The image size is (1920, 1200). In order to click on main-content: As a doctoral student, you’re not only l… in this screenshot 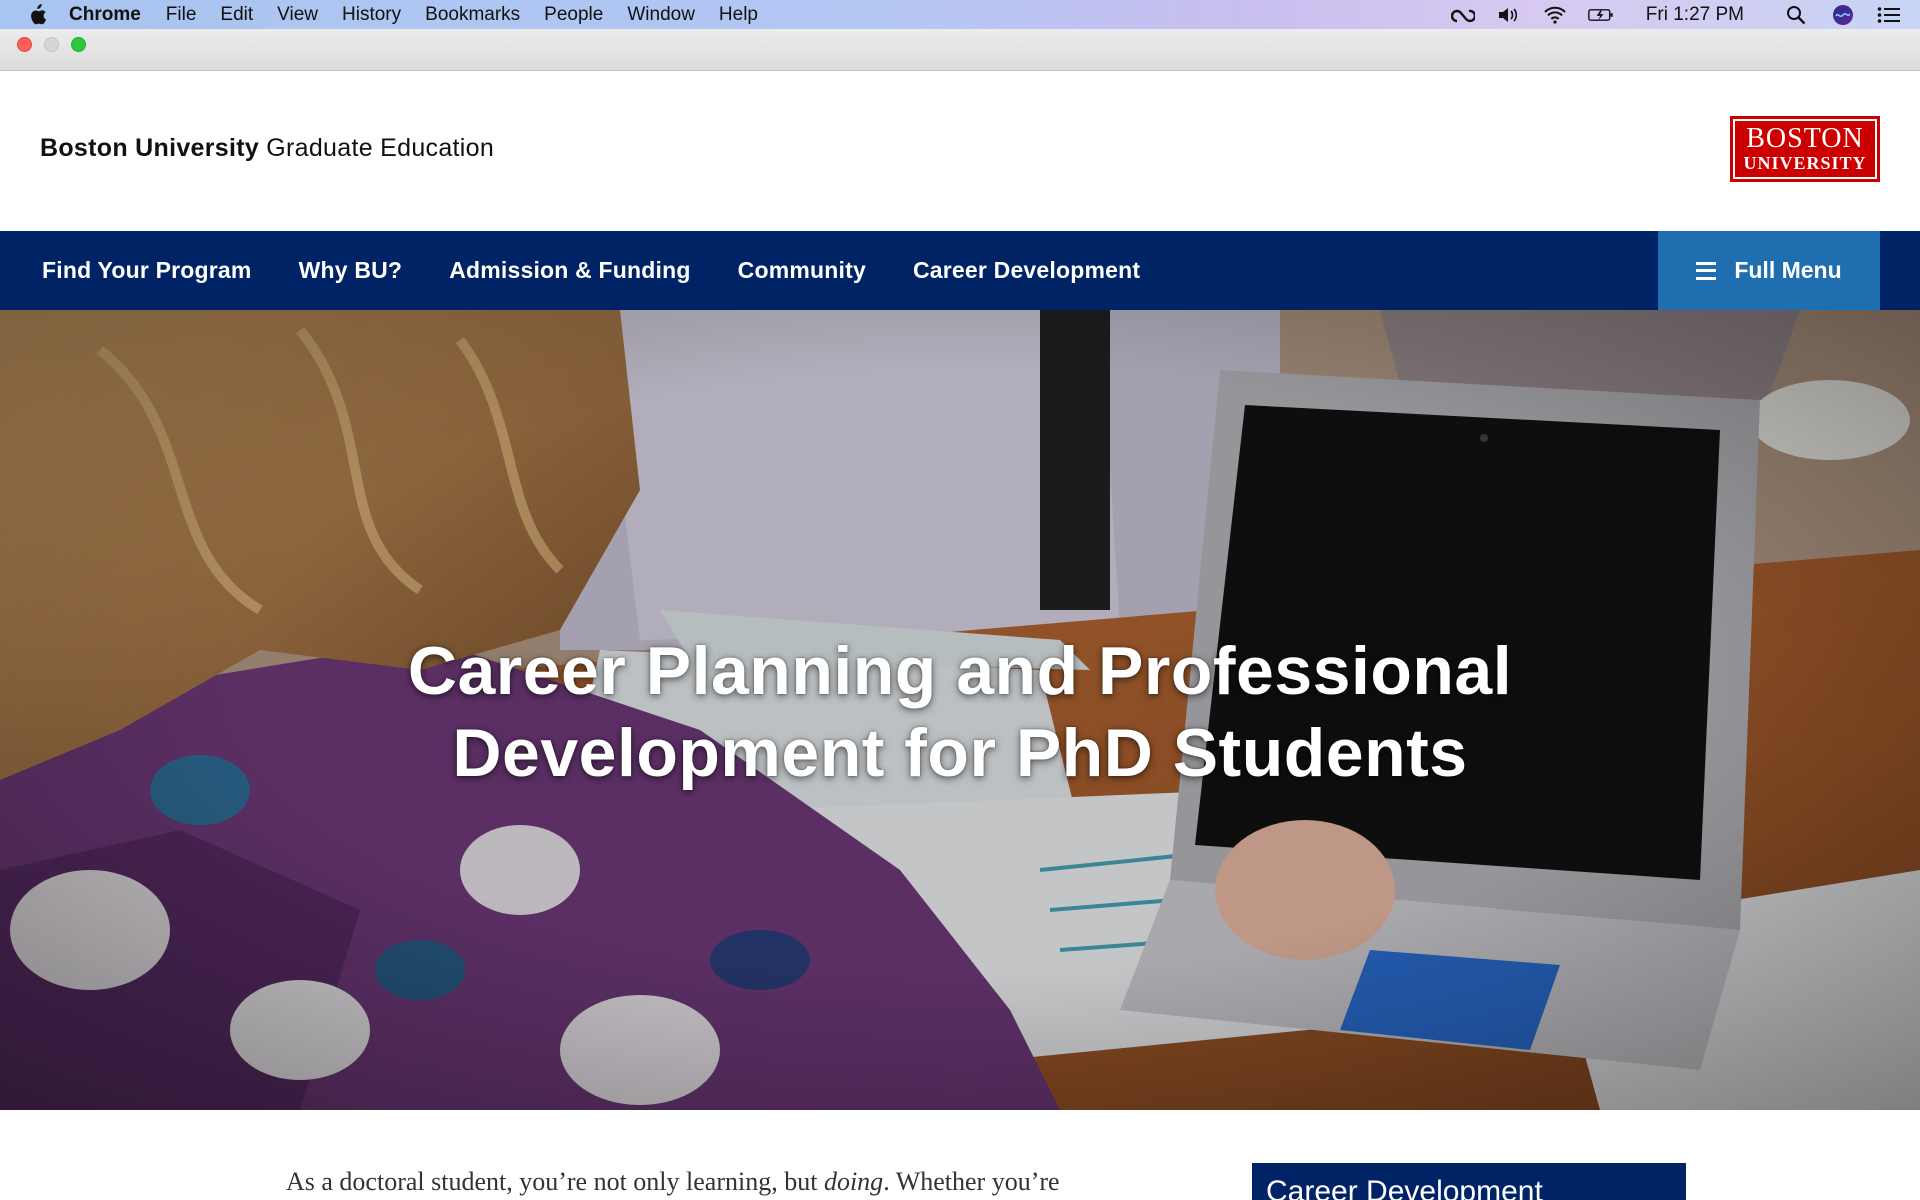, I will do `click(960, 1155)`.